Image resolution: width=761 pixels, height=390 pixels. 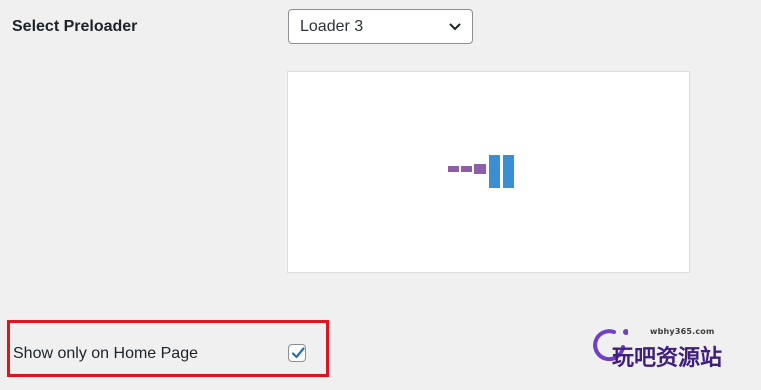 I want to click on watermark-url: wbhy365.com, so click(x=682, y=331).